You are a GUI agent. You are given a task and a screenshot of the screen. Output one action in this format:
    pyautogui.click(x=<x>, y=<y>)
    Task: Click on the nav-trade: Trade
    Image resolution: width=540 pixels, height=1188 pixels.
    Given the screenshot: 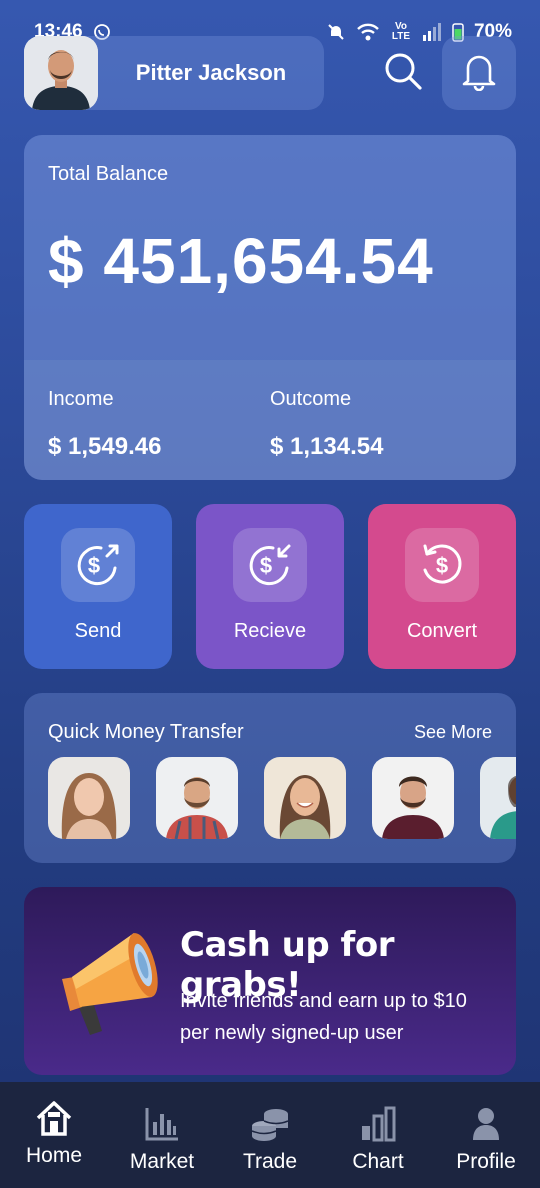 What is the action you would take?
    pyautogui.click(x=270, y=1137)
    